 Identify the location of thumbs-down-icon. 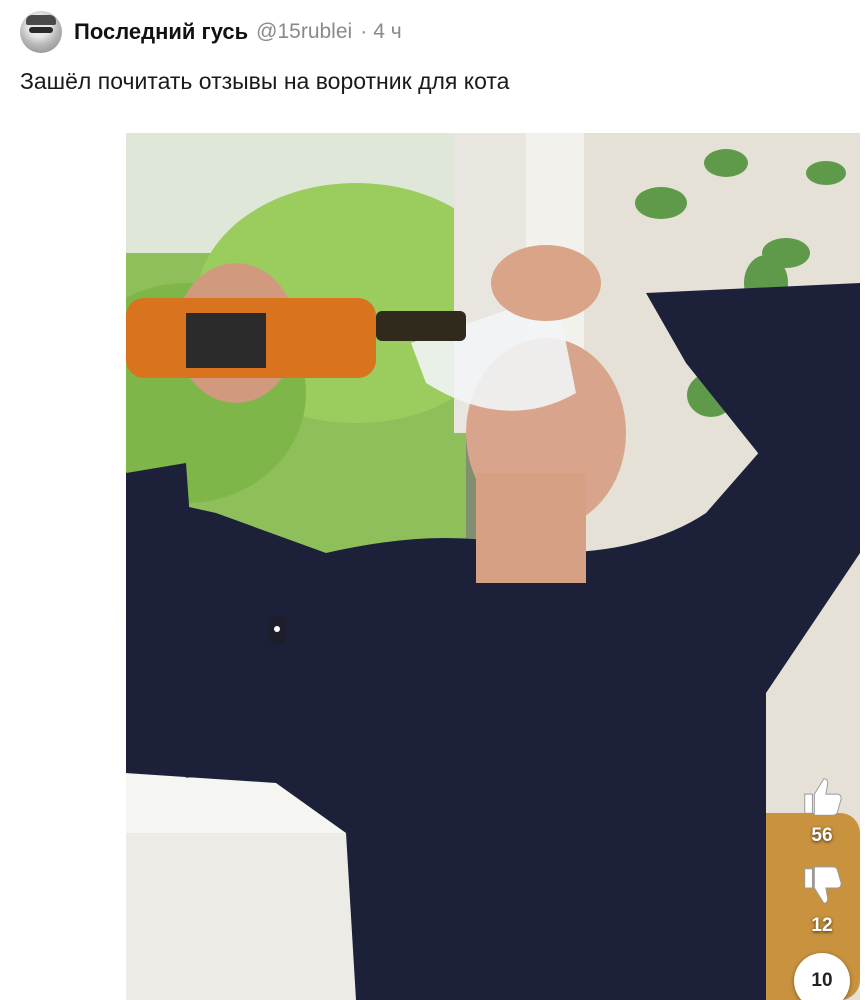
(822, 886).